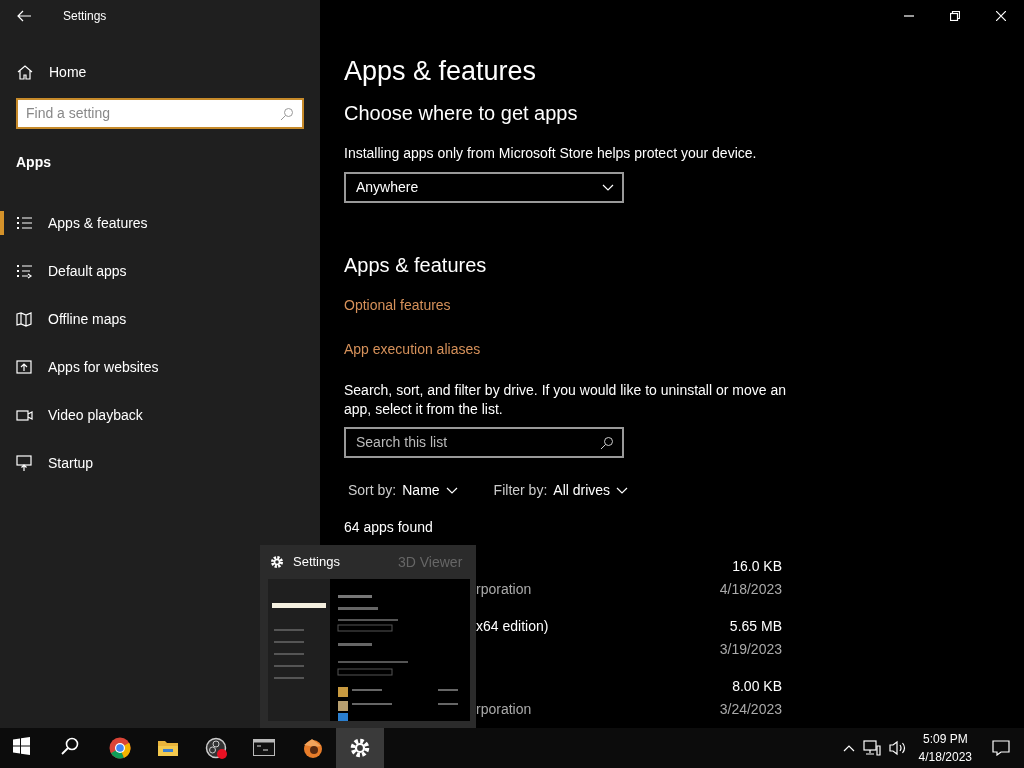 The height and width of the screenshot is (768, 1024). Describe the element at coordinates (397, 306) in the screenshot. I see `settings-link: Optional features` at that location.